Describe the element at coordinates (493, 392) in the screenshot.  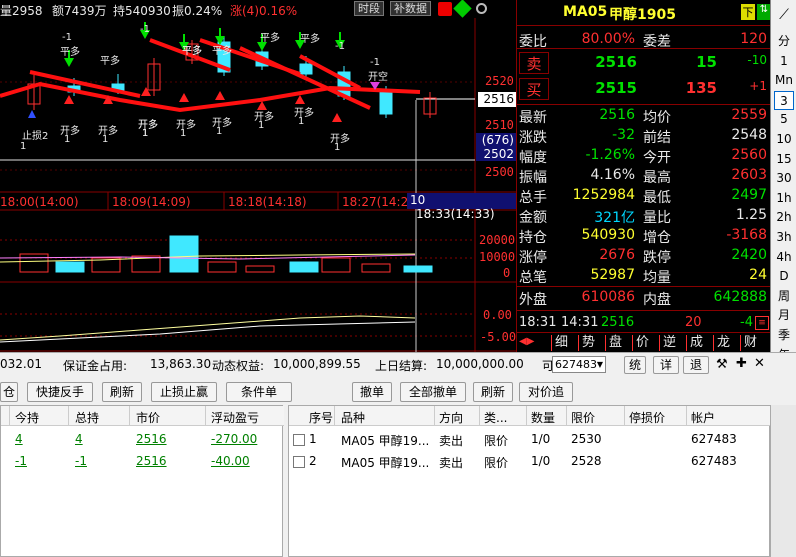
I see `refresh-orders-button: 刷新` at that location.